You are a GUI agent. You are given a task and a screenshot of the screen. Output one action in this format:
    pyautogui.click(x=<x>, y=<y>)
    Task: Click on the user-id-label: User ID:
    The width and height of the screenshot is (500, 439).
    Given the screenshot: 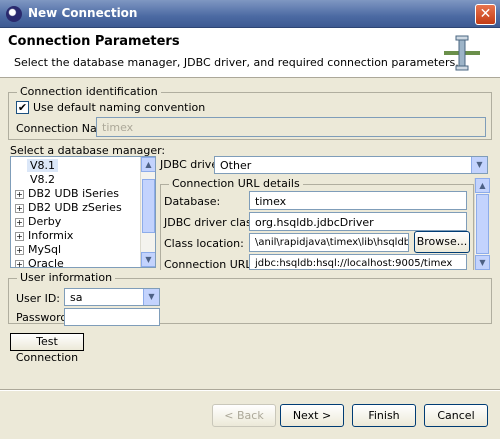 What is the action you would take?
    pyautogui.click(x=38, y=298)
    